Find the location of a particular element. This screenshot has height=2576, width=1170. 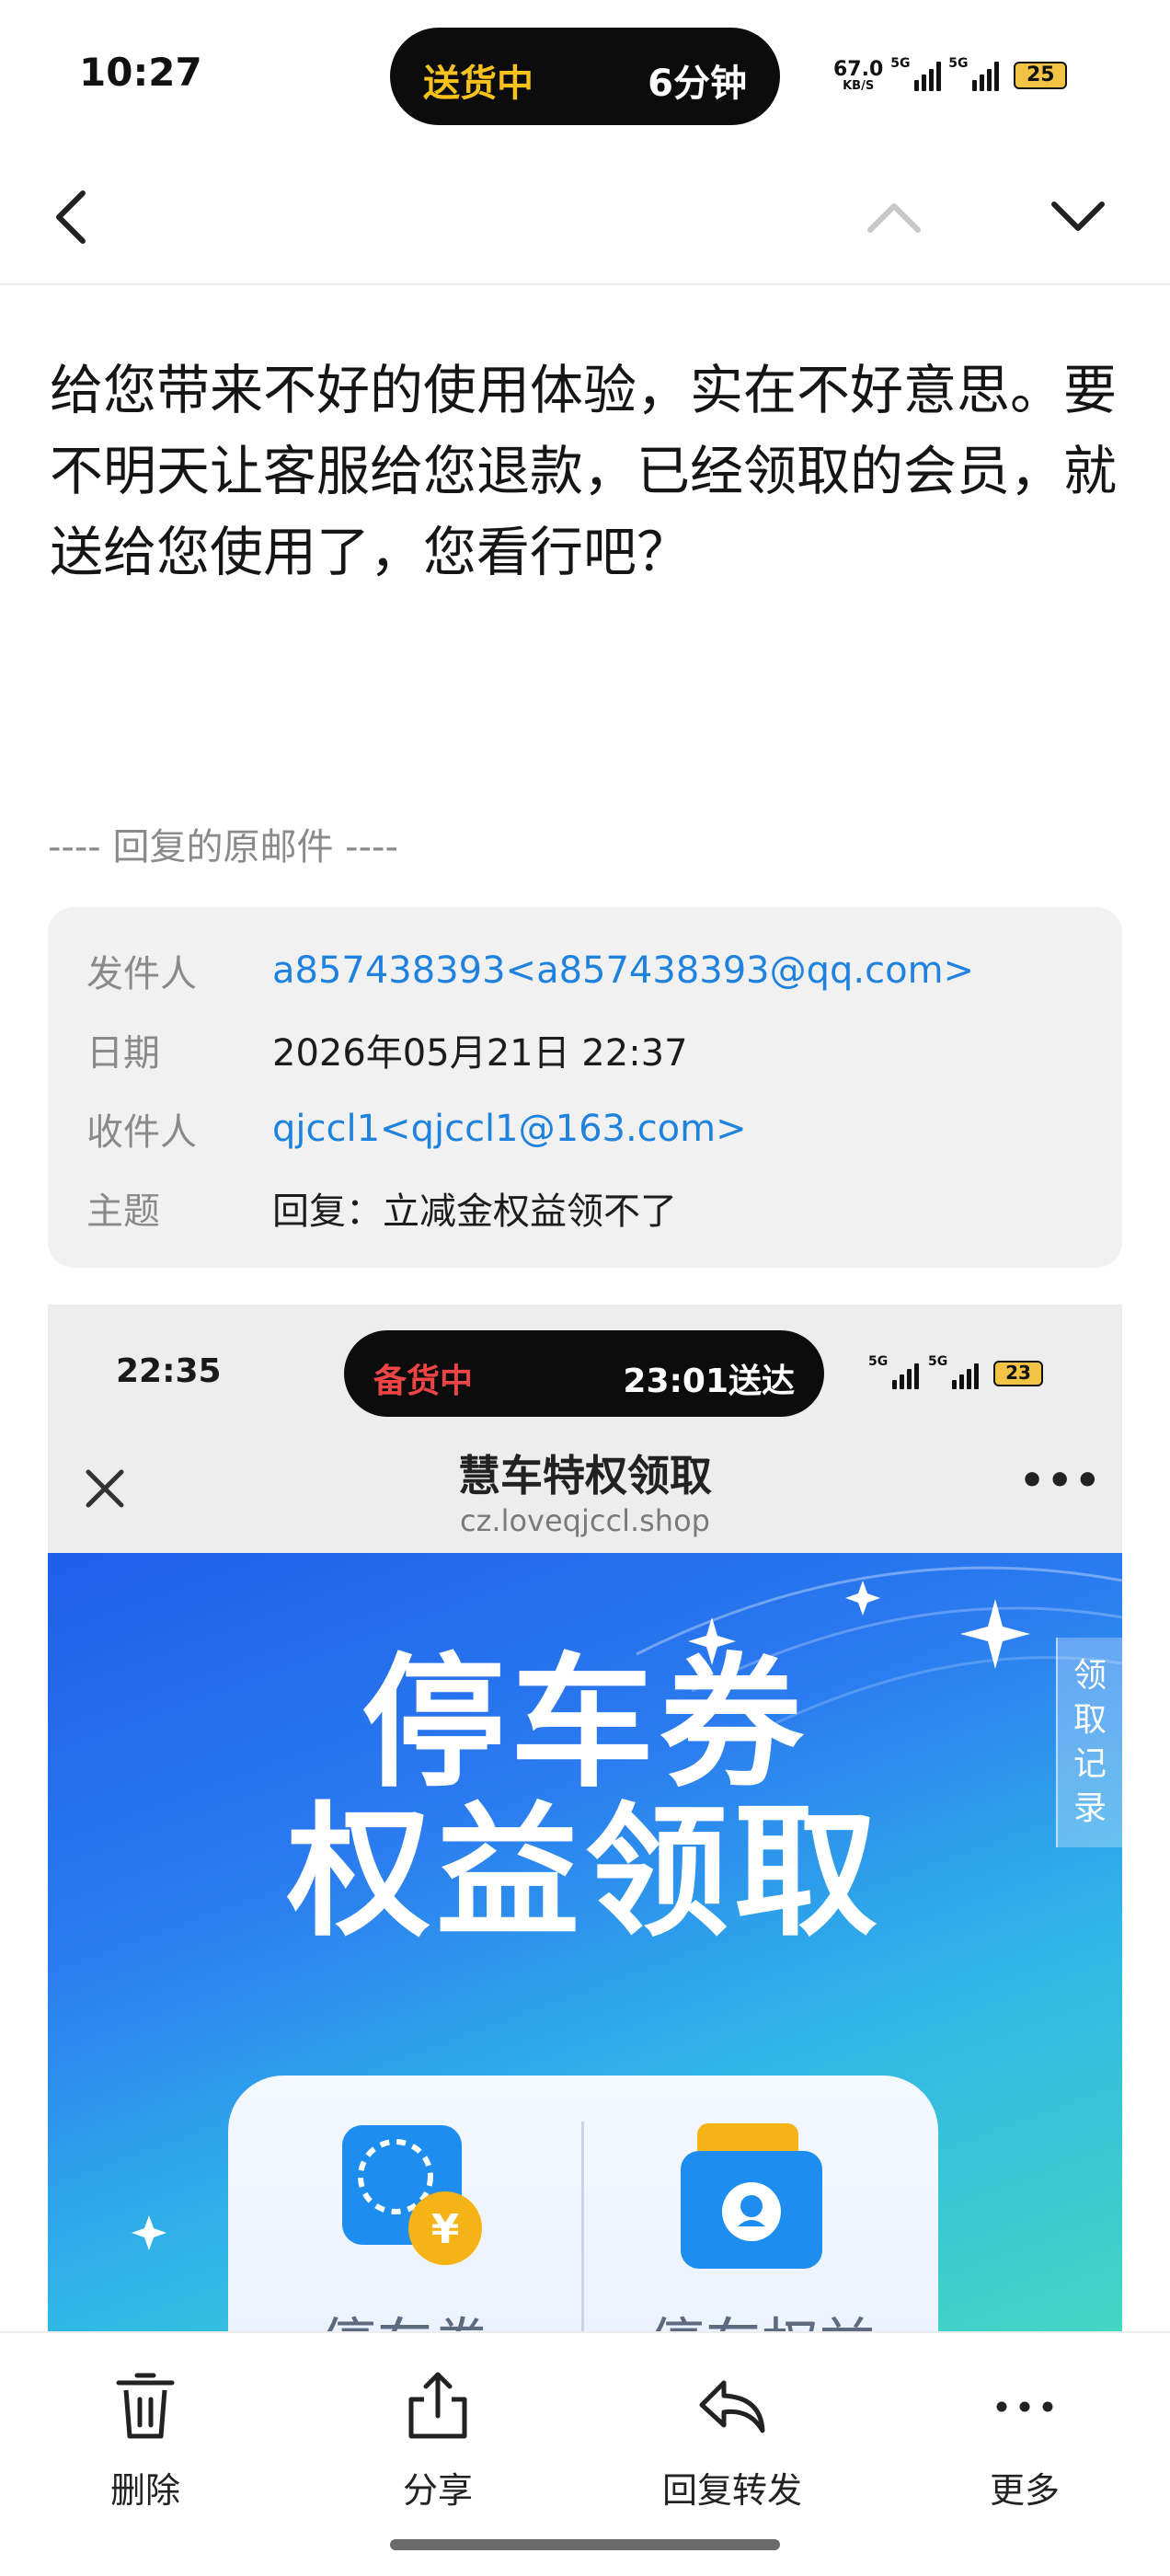

embedded-status-bar: 22:35 备货中 23:01送达 5G 5G 23 is located at coordinates (585, 1378).